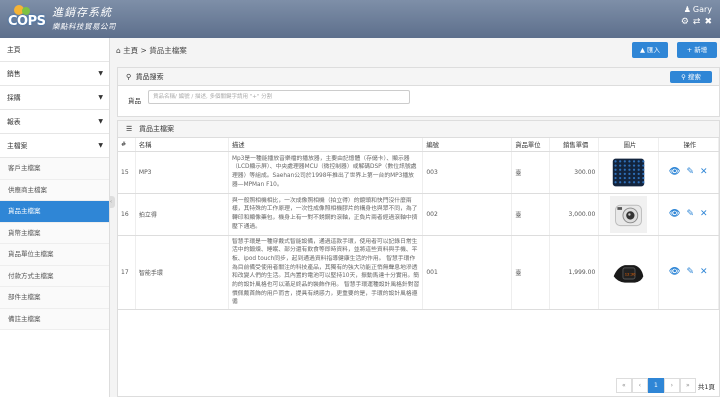 The width and height of the screenshot is (720, 397). I want to click on sidebar-item-4: 主檔案 ▼, so click(54, 146).